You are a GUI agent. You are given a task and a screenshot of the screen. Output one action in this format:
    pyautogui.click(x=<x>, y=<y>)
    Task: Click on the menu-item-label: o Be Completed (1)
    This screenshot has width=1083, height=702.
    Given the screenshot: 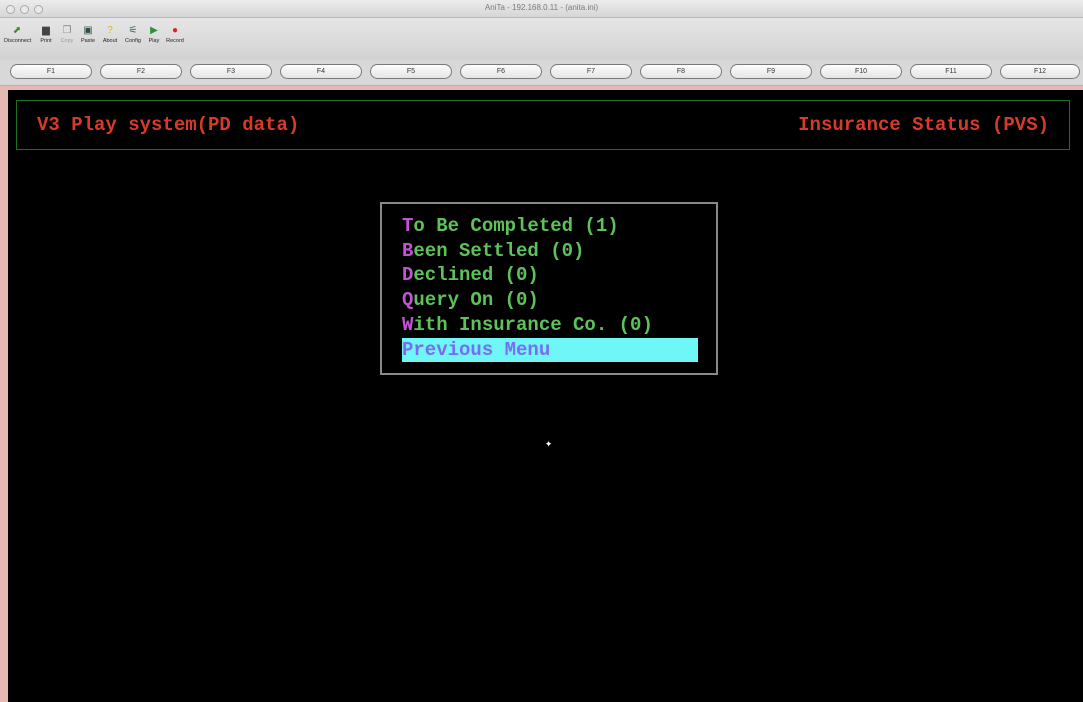 What is the action you would take?
    pyautogui.click(x=516, y=226)
    